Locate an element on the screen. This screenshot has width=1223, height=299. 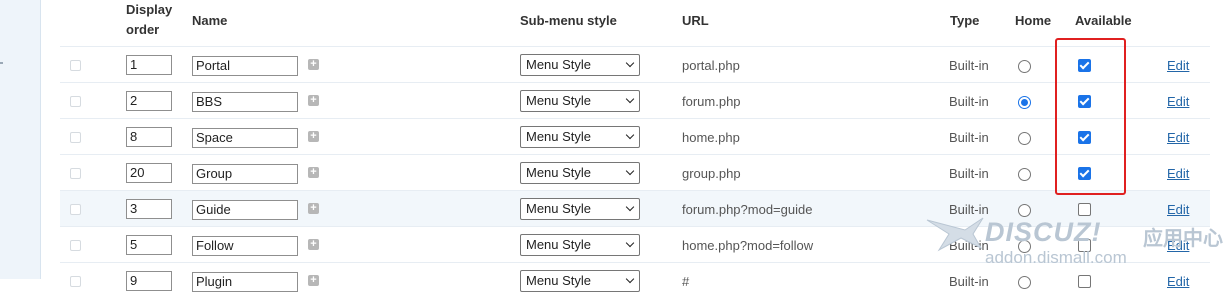
table-row: 8 Space + Menu Style home.php Built-in Edit is located at coordinates (635, 136).